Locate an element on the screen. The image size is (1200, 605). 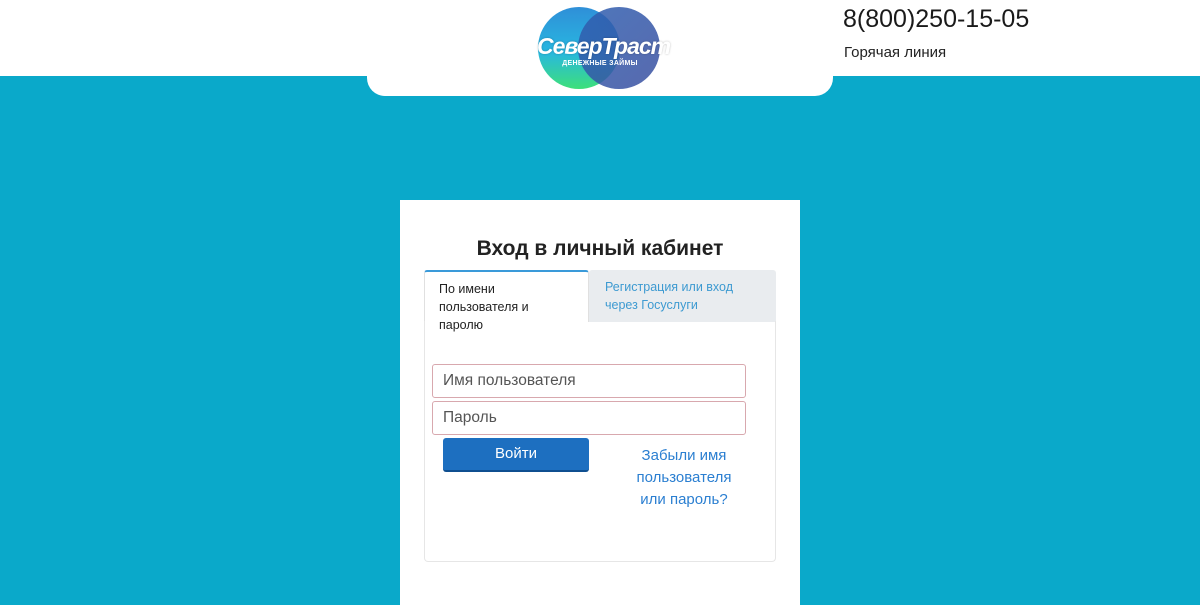
brand-logo: СеверТраст ДЕНЕЖНЫЕ ЗАЙМЫ is located at coordinates (604, 48).